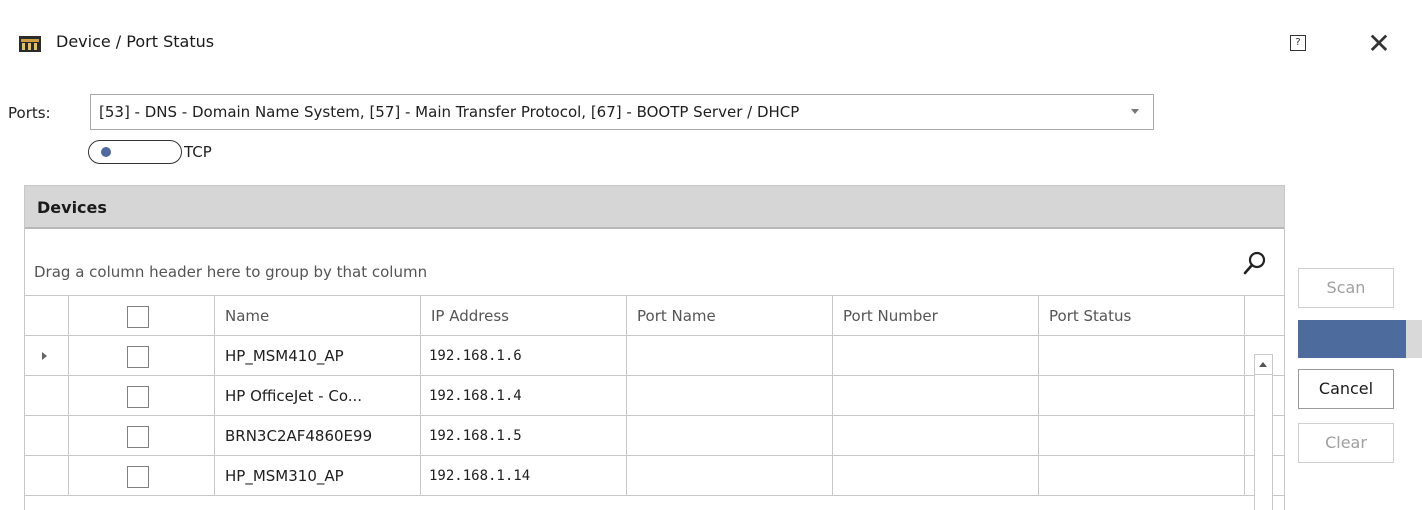  Describe the element at coordinates (936, 315) in the screenshot. I see `column-header-port-number: Port Number` at that location.